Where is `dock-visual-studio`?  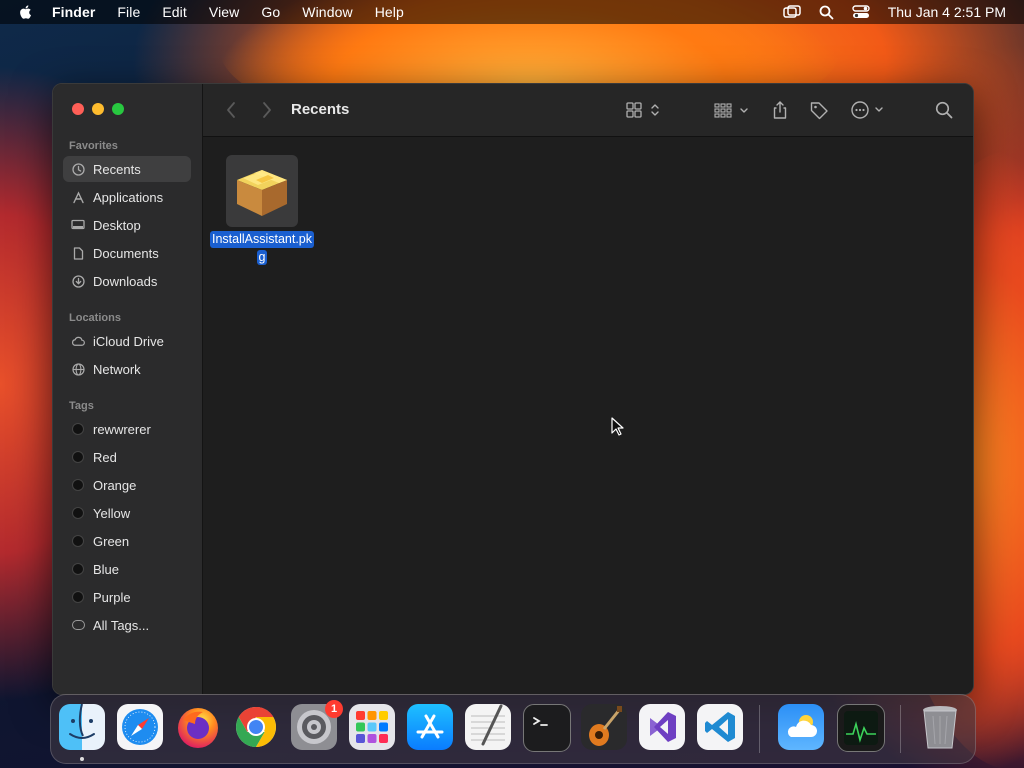 dock-visual-studio is located at coordinates (662, 727).